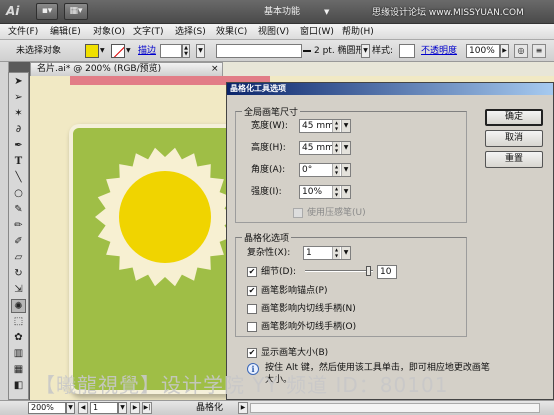 This screenshot has height=415, width=554. Describe the element at coordinates (307, 170) in the screenshot. I see `angle-value: 0°` at that location.